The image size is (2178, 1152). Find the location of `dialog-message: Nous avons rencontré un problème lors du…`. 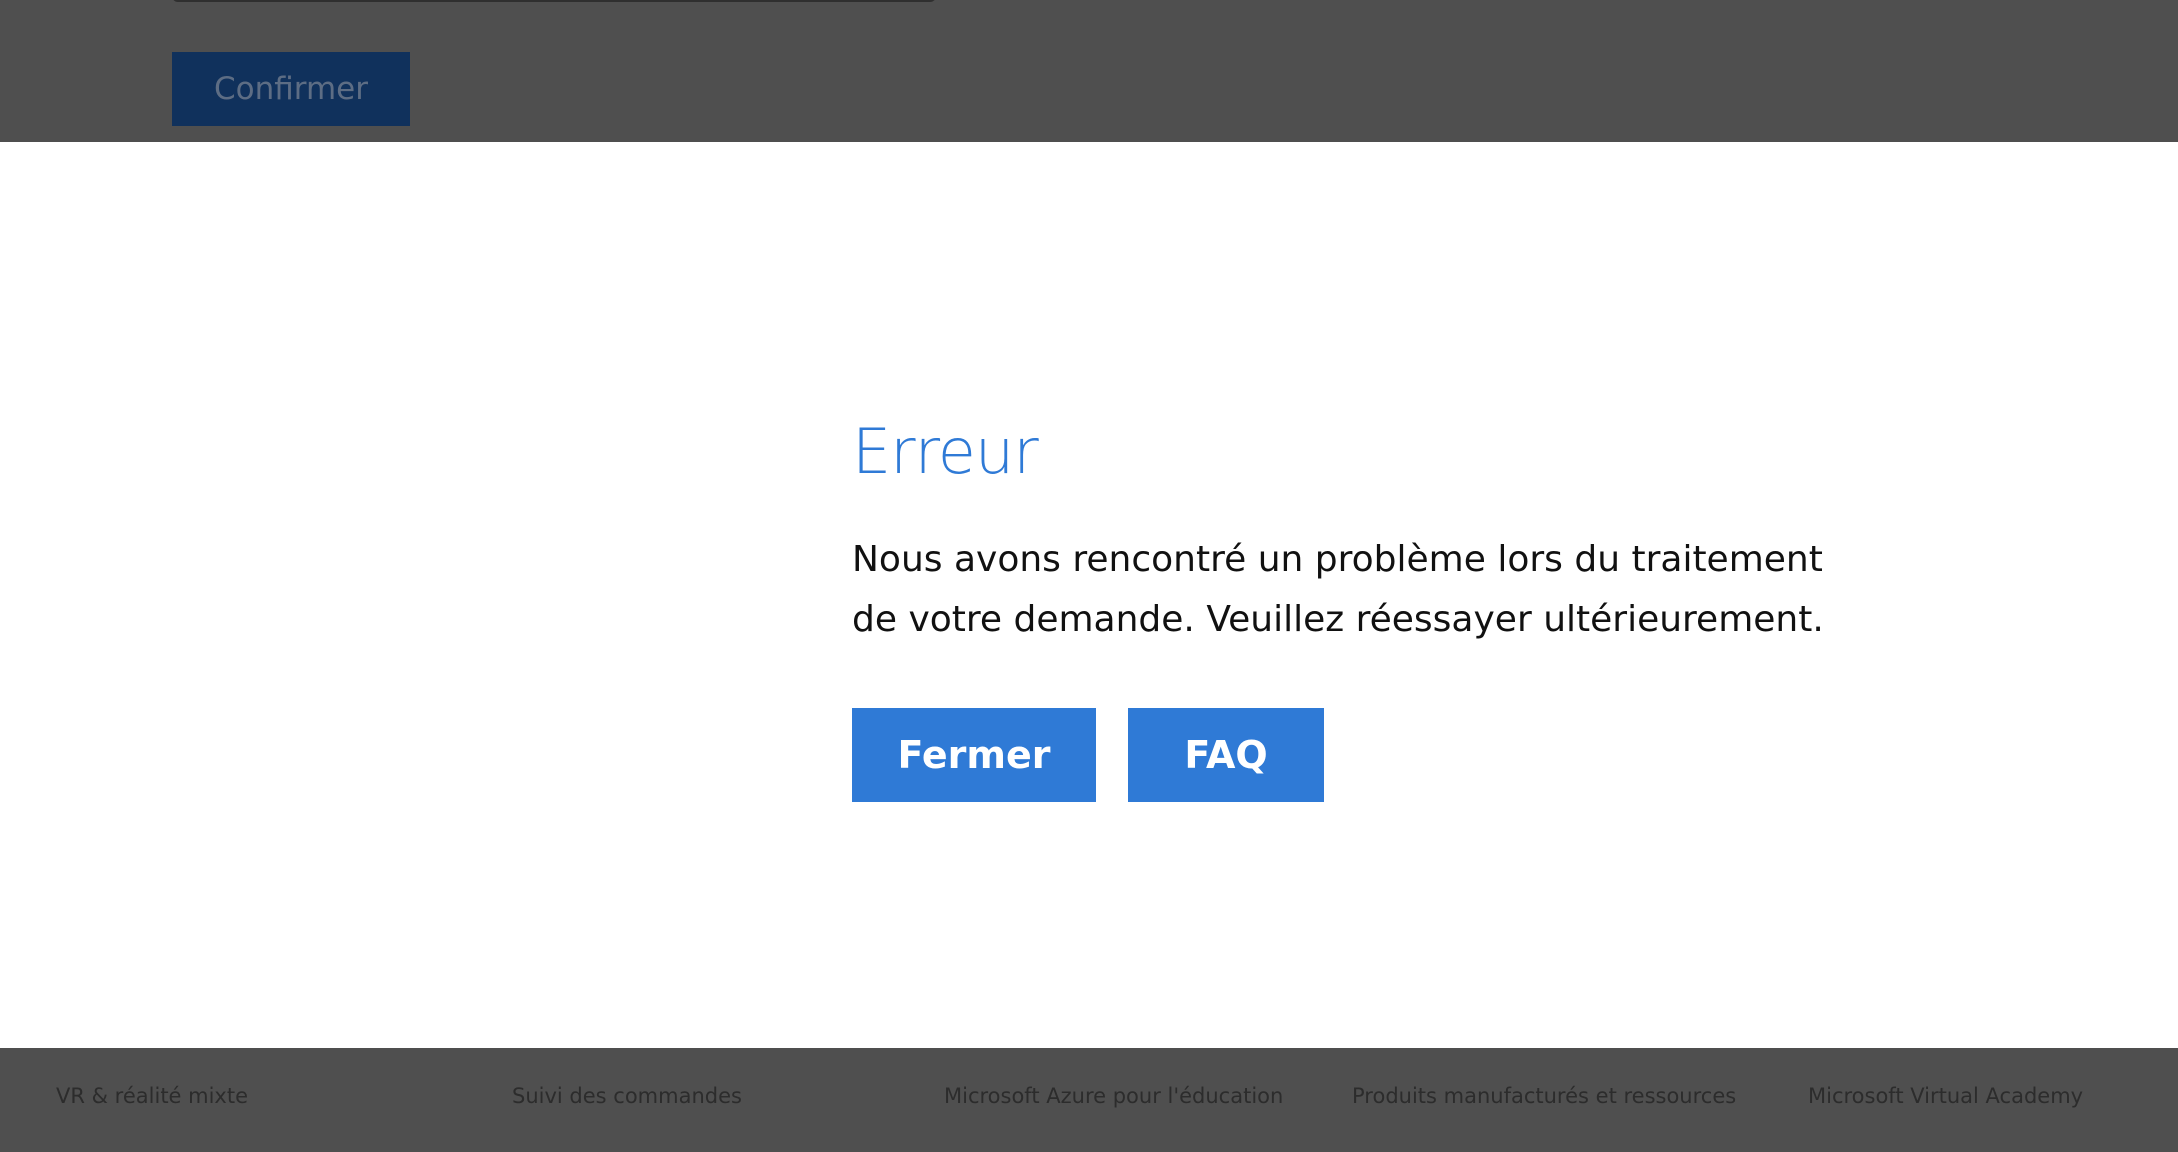

dialog-message: Nous avons rencontré un problème lors du… is located at coordinates (1338, 589).